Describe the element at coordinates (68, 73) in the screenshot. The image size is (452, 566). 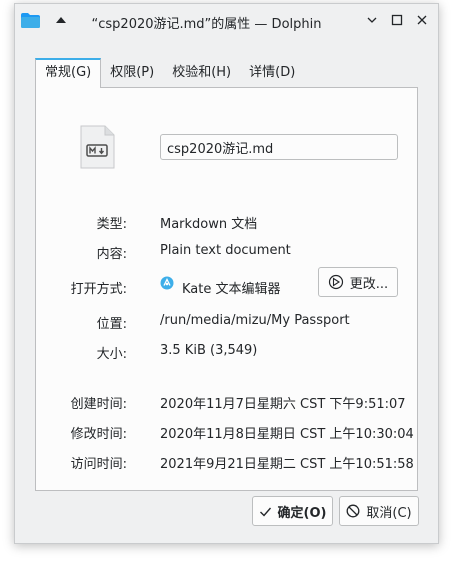
I see `tab-general: 常规(G)` at that location.